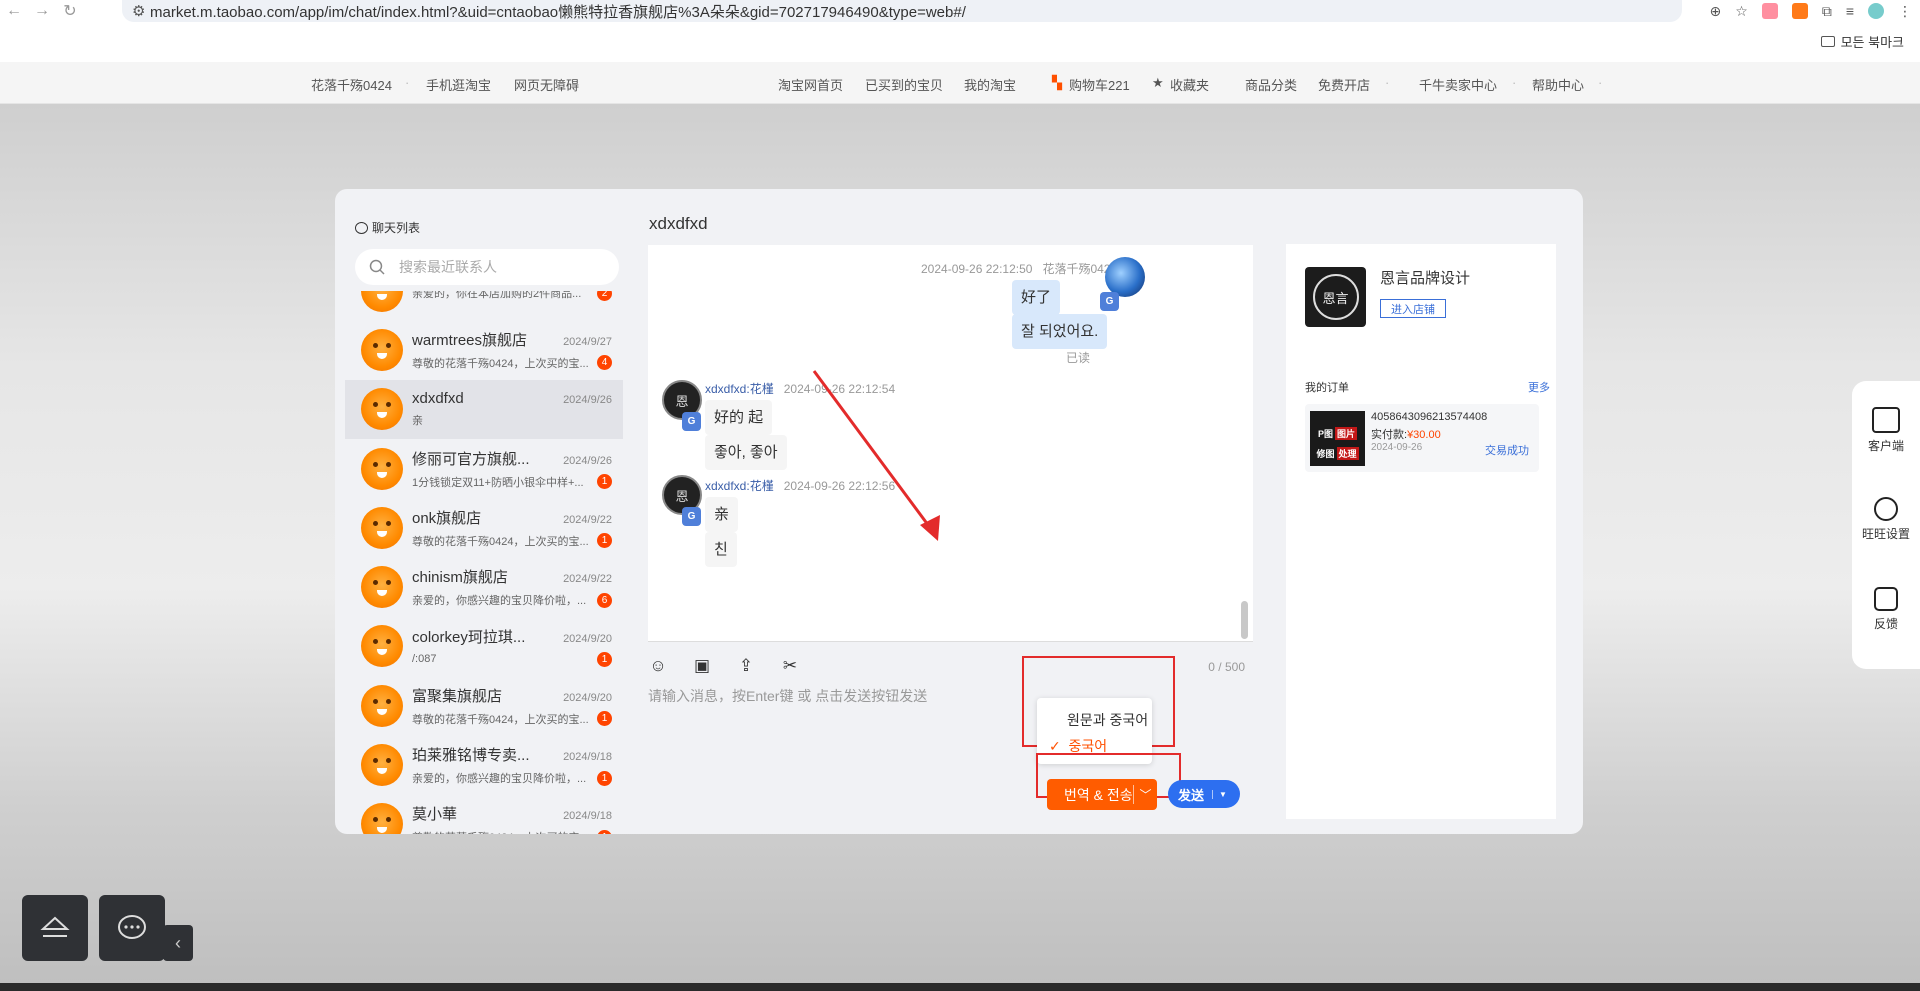 The width and height of the screenshot is (1920, 991). I want to click on nav-help: 帮助中心, so click(1558, 84).